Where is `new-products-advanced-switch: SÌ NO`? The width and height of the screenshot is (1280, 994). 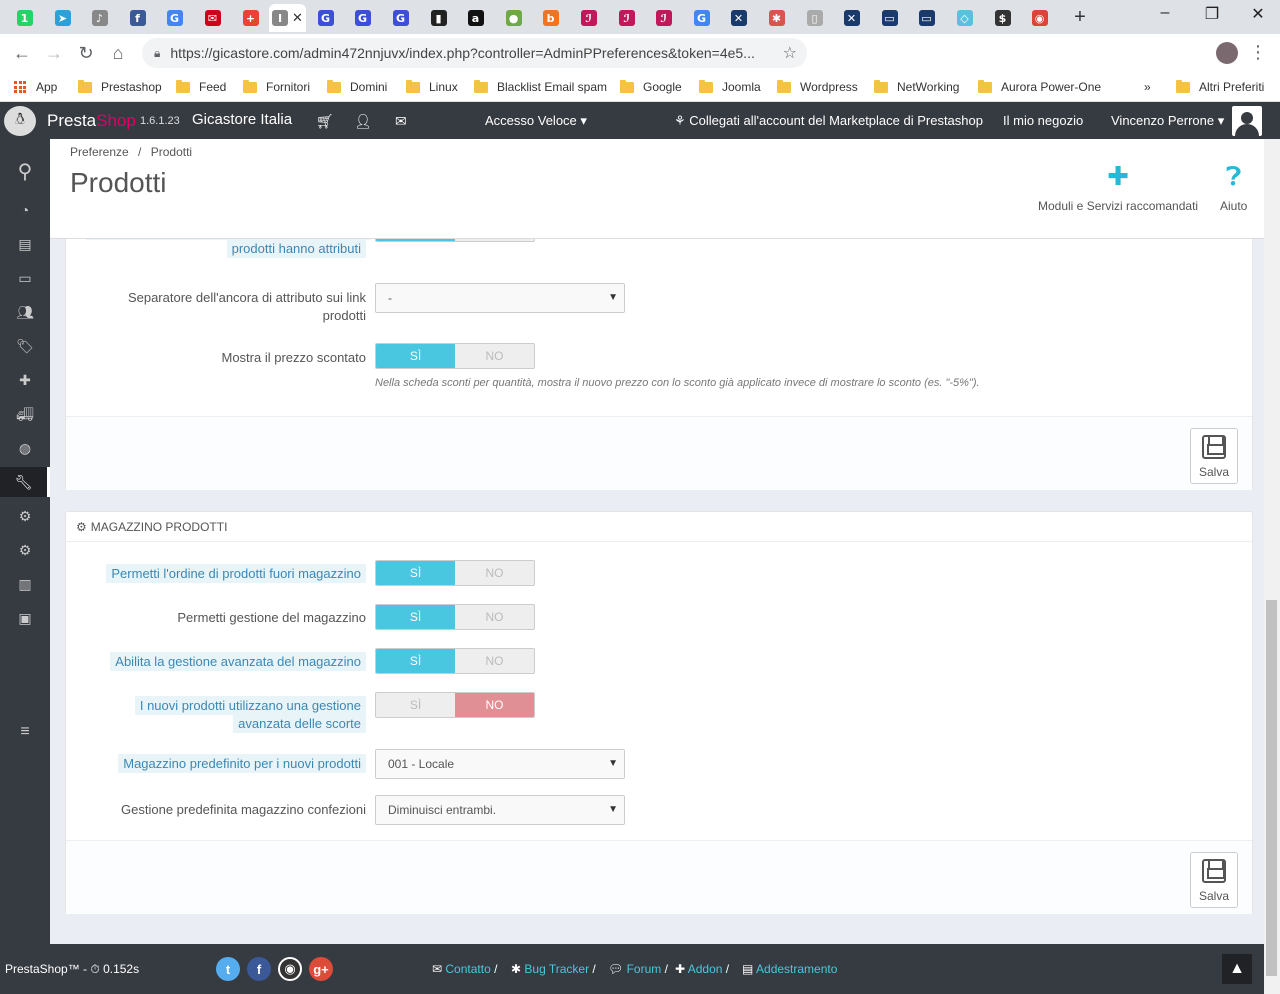
new-products-advanced-switch: SÌ NO is located at coordinates (455, 705).